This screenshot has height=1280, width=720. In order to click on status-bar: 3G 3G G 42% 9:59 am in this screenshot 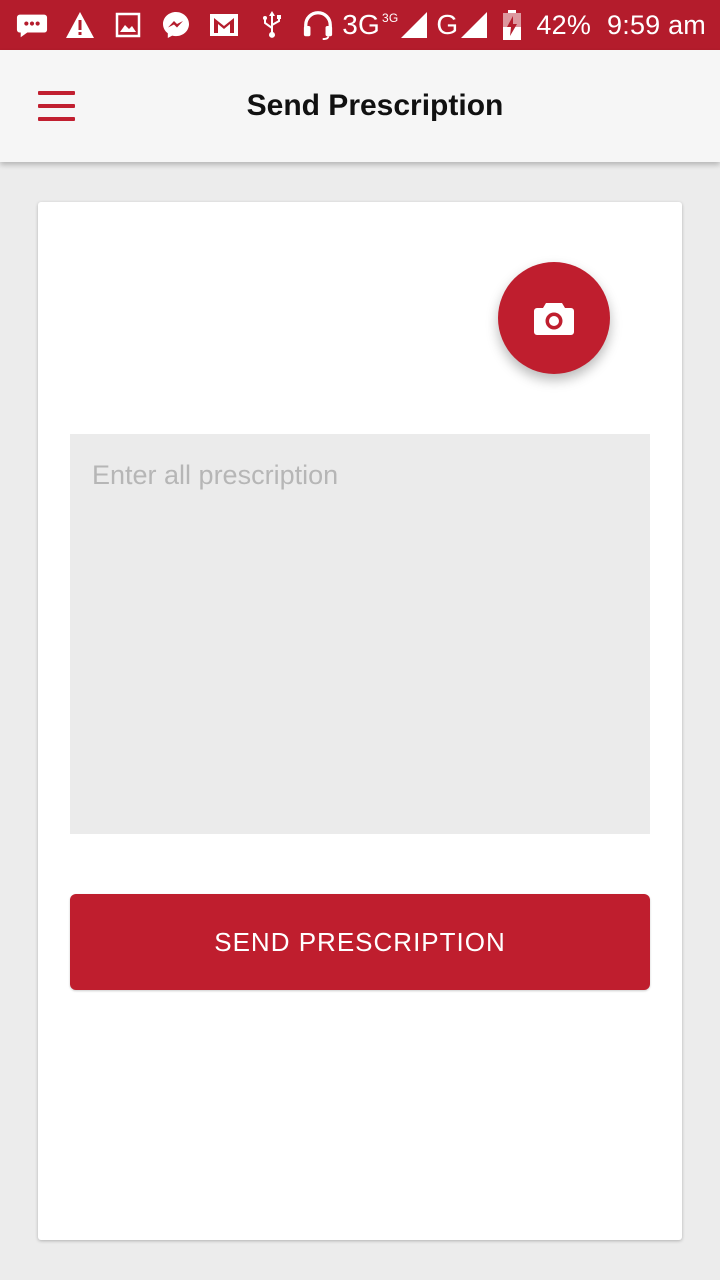, I will do `click(360, 25)`.